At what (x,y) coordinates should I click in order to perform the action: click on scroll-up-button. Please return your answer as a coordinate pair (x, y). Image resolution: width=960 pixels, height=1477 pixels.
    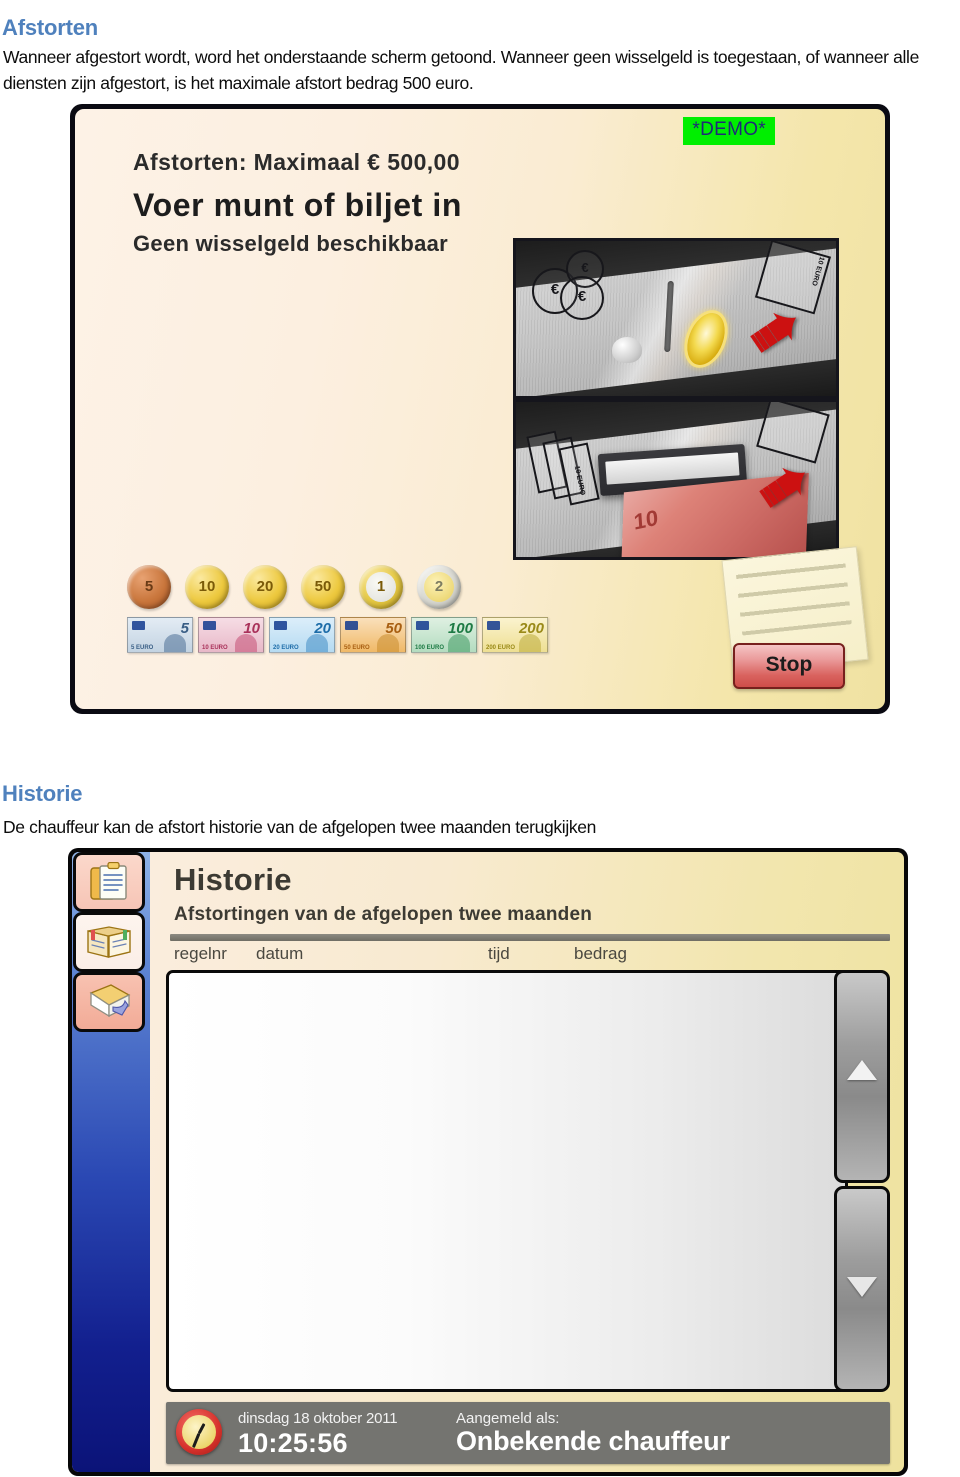
    Looking at the image, I should click on (862, 1076).